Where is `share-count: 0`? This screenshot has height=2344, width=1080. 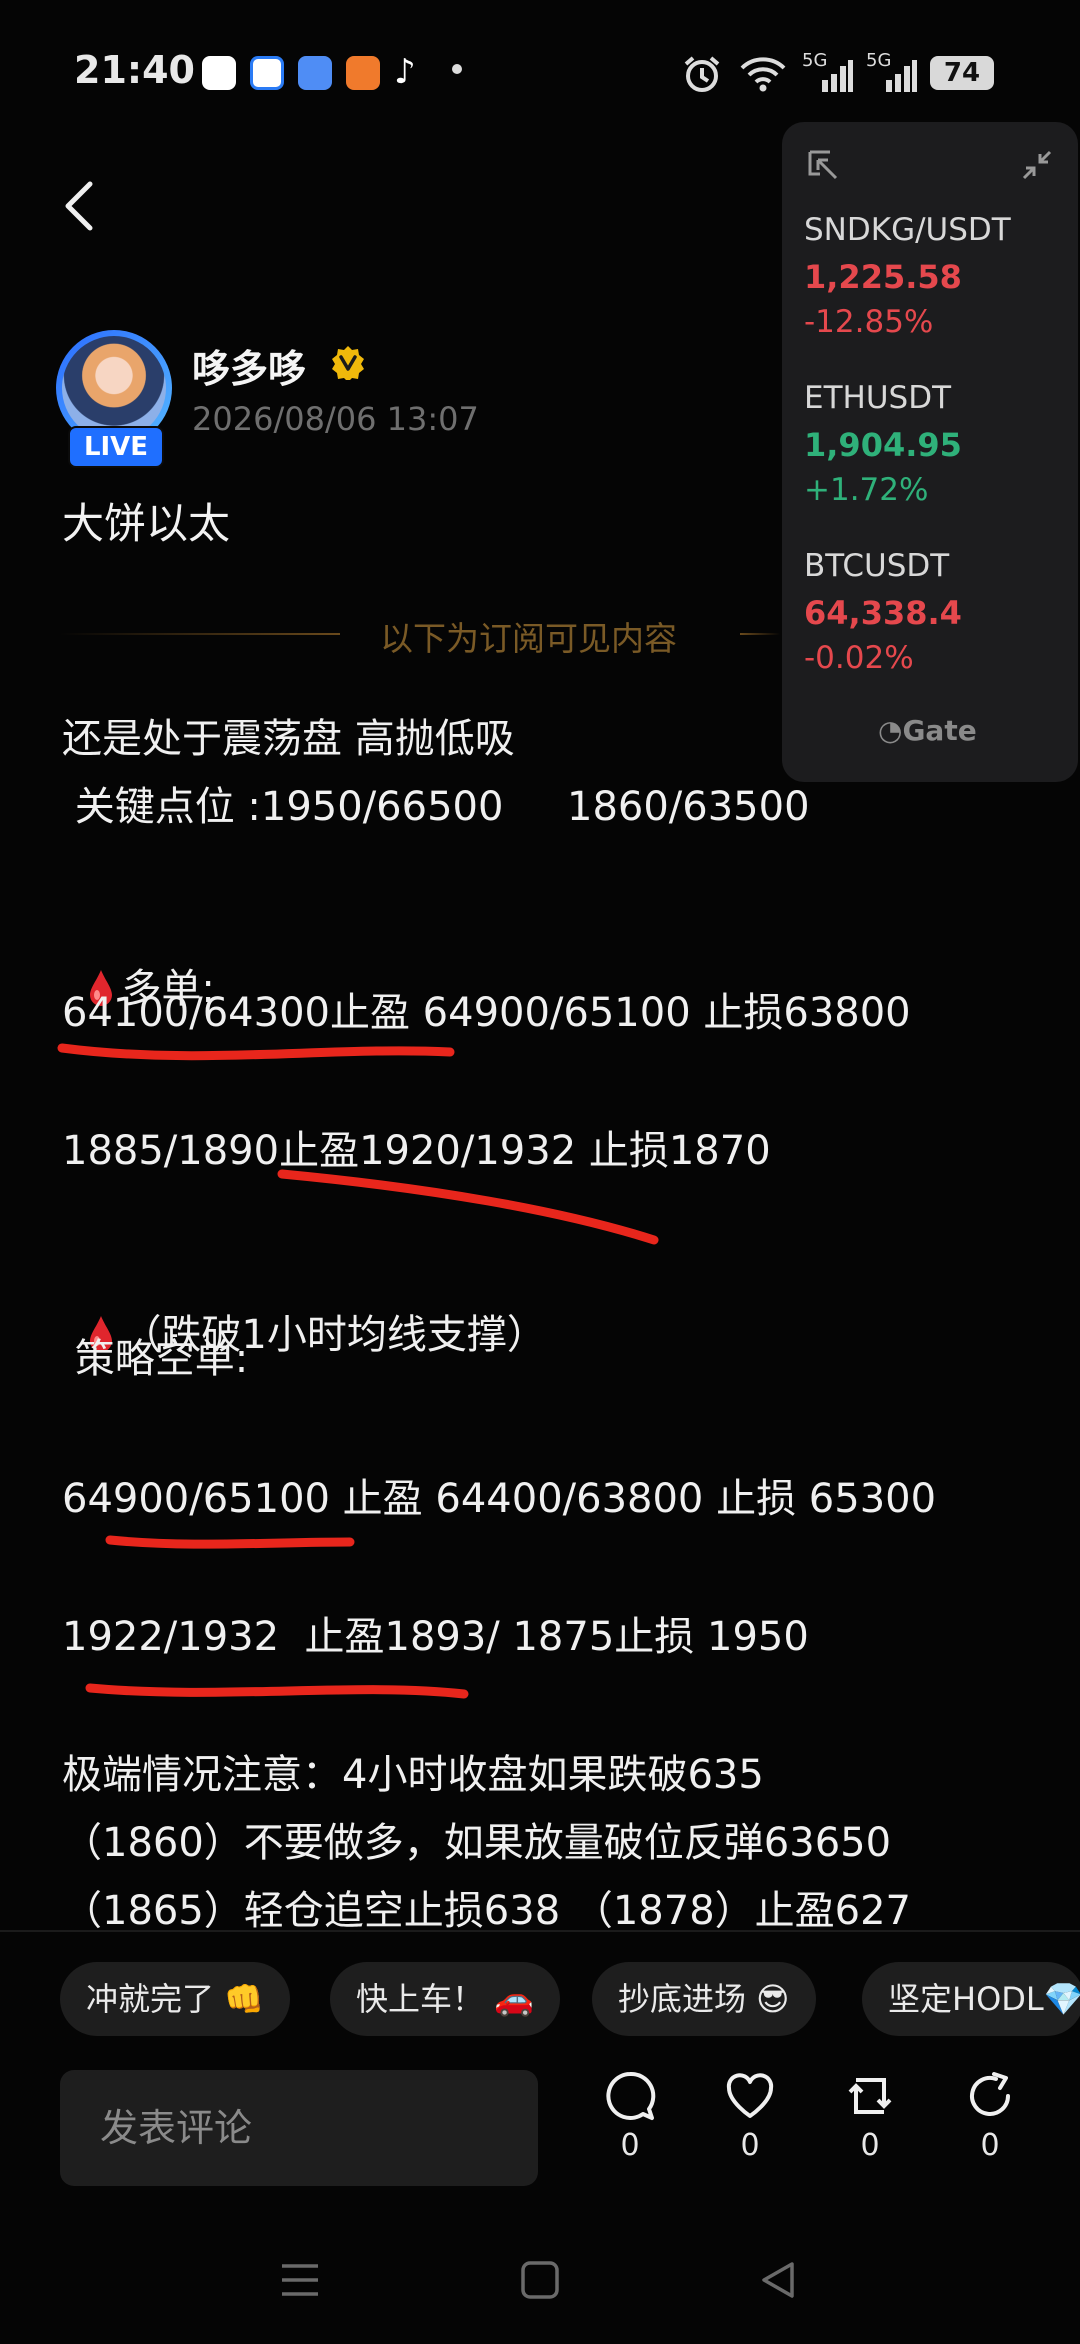 share-count: 0 is located at coordinates (990, 2145).